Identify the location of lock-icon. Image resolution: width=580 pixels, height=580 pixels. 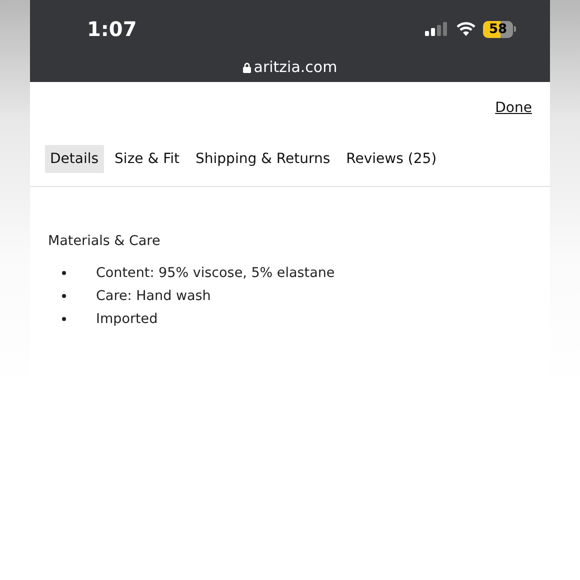
(246, 67).